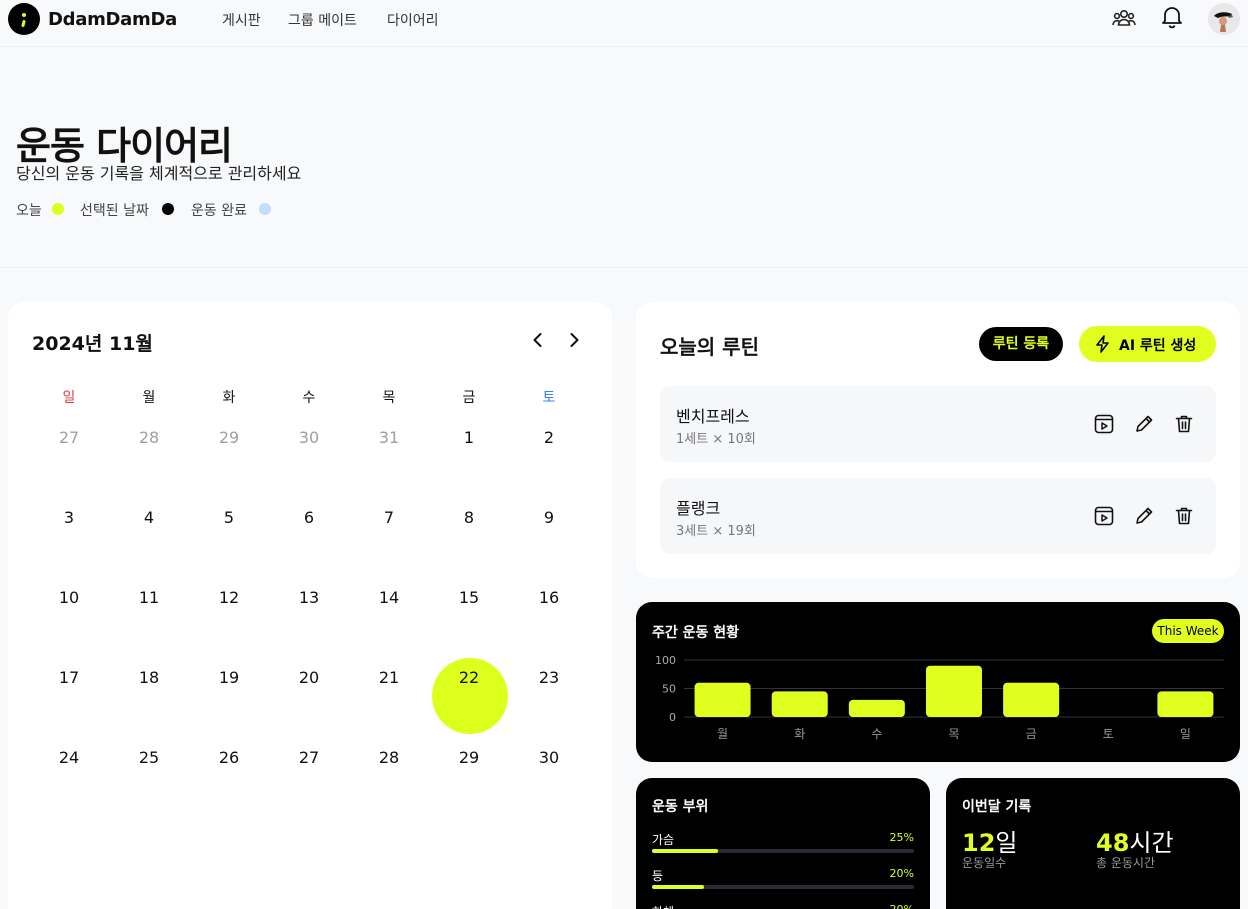  I want to click on next-month-icon, so click(574, 340).